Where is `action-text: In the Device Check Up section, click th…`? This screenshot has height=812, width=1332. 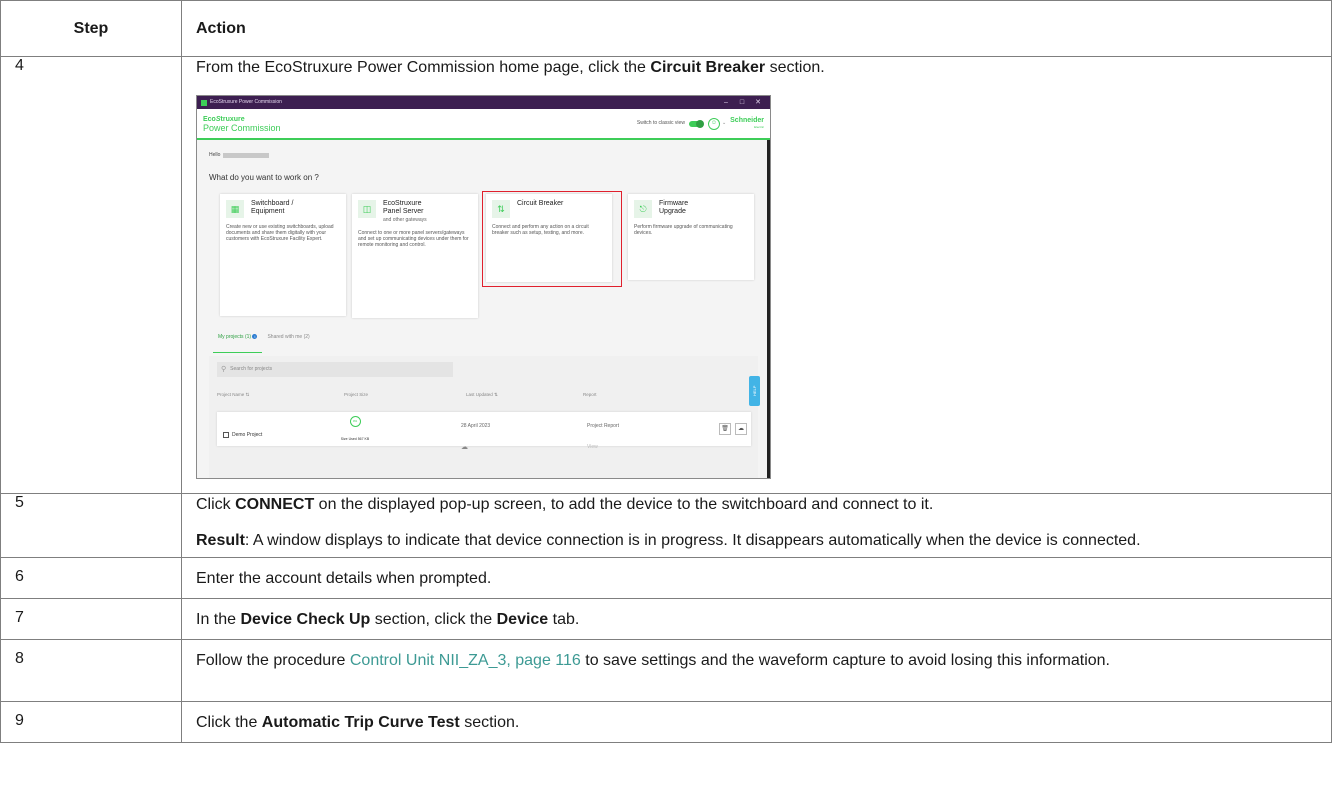
action-text: In the Device Check Up section, click th… is located at coordinates (388, 619).